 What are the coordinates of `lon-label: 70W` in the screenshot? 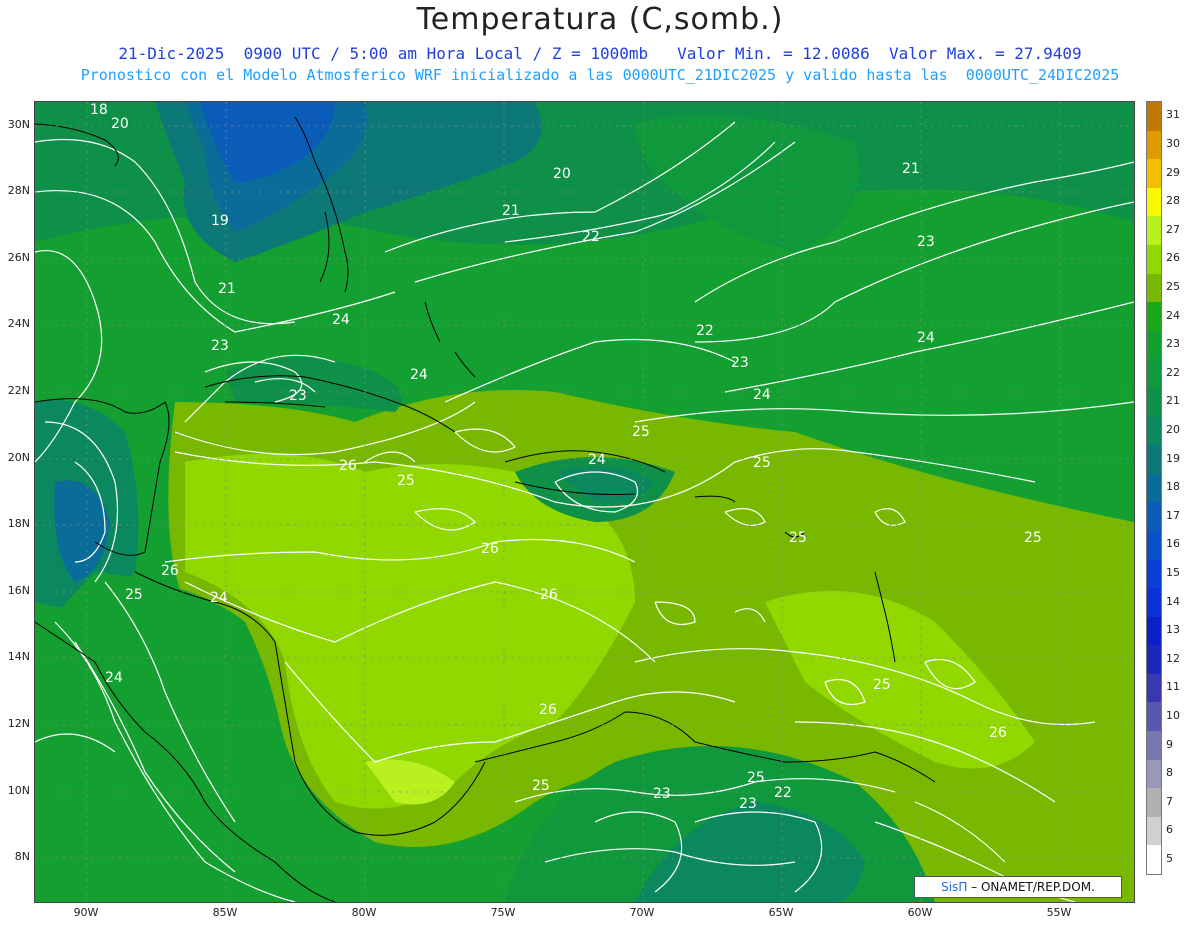 It's located at (642, 912).